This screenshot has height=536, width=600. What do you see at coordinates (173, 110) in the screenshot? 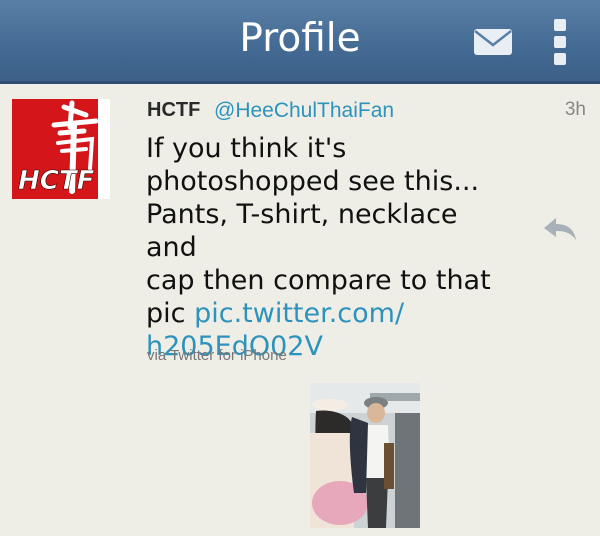
I see `author-name: HCTF` at bounding box center [173, 110].